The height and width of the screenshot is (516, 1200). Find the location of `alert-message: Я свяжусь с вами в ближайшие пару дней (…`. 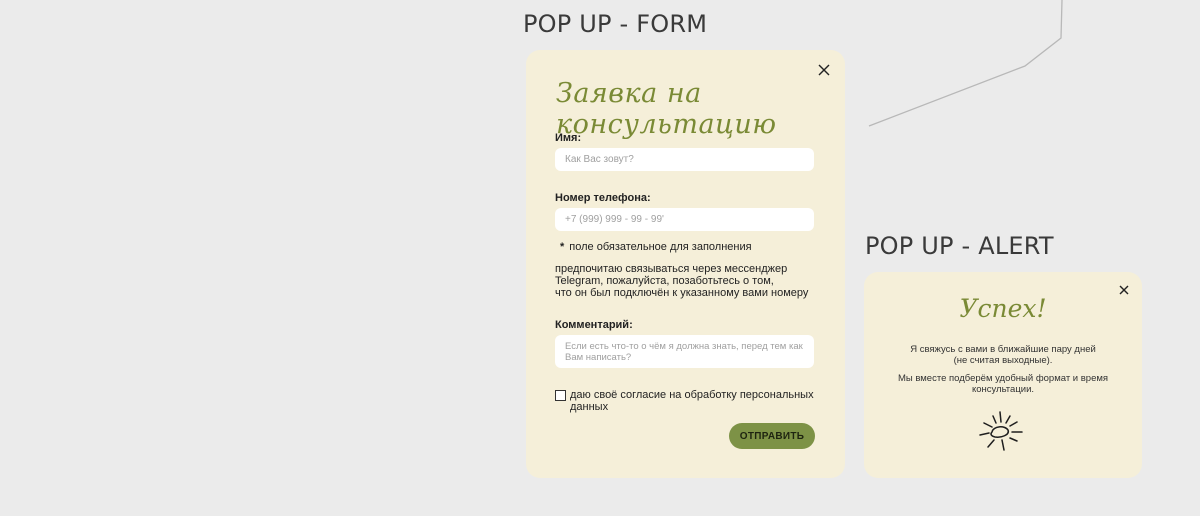

alert-message: Я свяжусь с вами в ближайшие пару дней (… is located at coordinates (1003, 355).